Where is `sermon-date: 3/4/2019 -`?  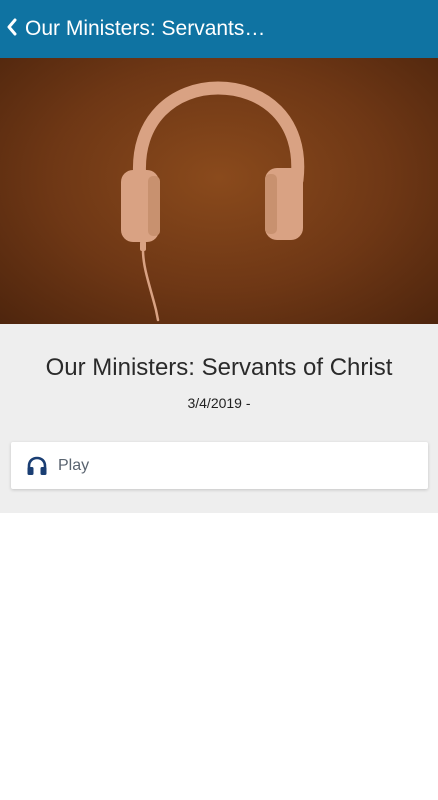 sermon-date: 3/4/2019 - is located at coordinates (219, 403).